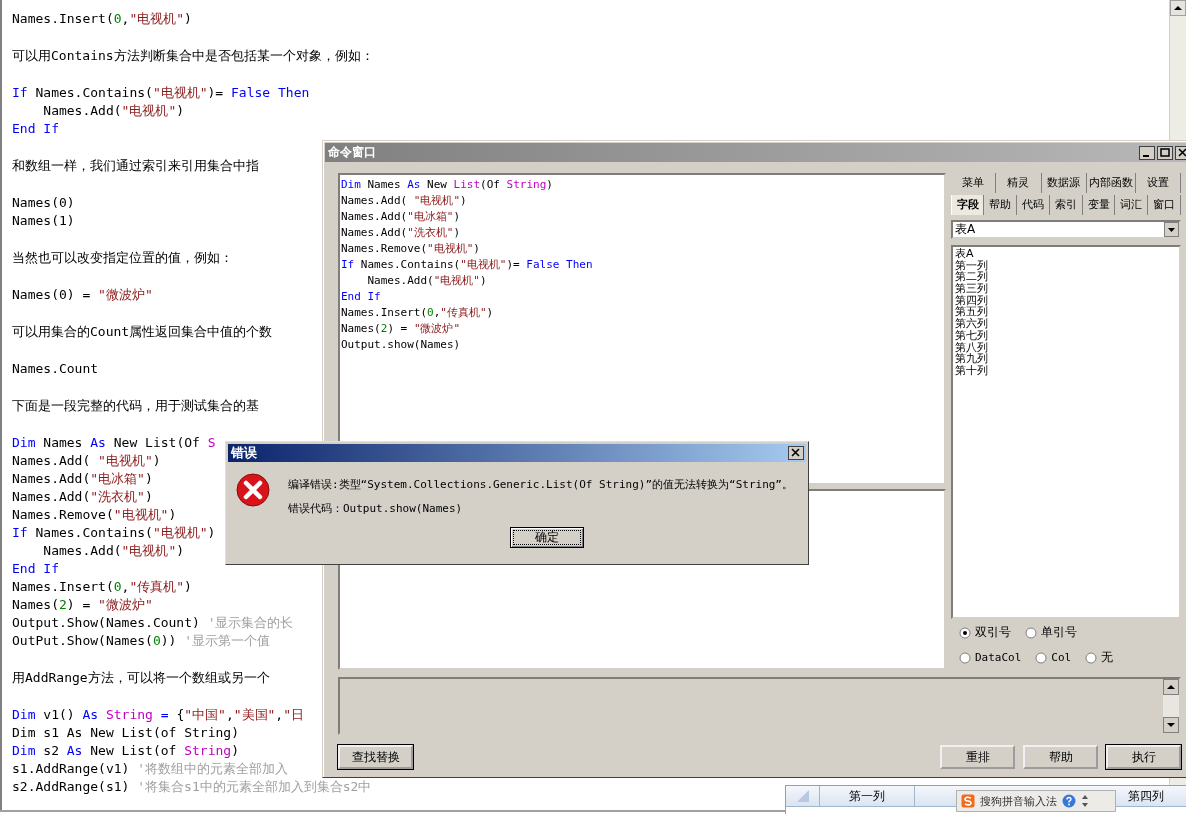 This screenshot has height=814, width=1186. Describe the element at coordinates (376, 508) in the screenshot. I see `error-code-text: 错误代码：Output.show(Names)` at that location.